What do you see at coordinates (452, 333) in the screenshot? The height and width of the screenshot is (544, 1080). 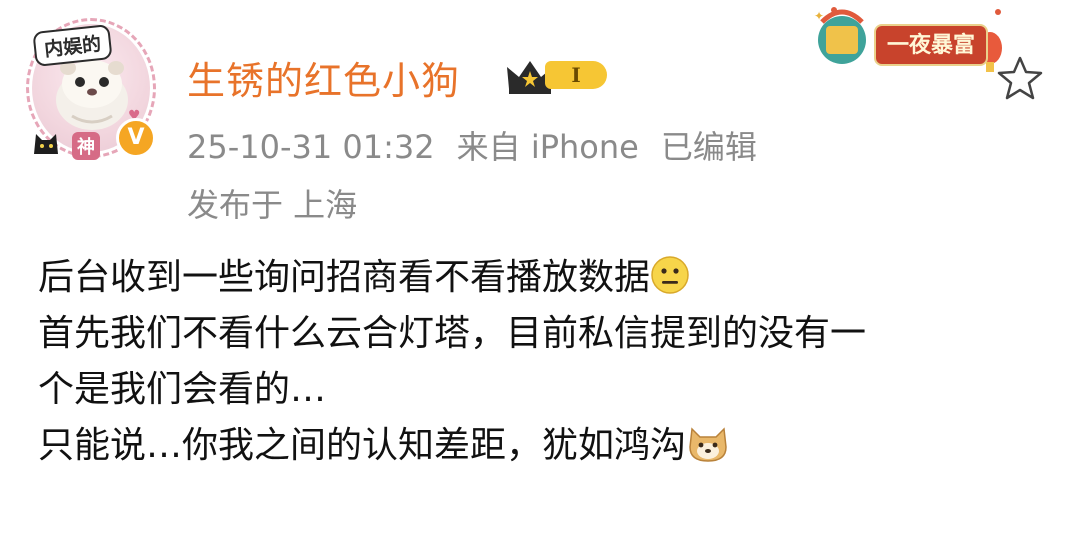 I see `post-text: 首先我们不看什么云合灯塔，目前私信提到的没有一` at bounding box center [452, 333].